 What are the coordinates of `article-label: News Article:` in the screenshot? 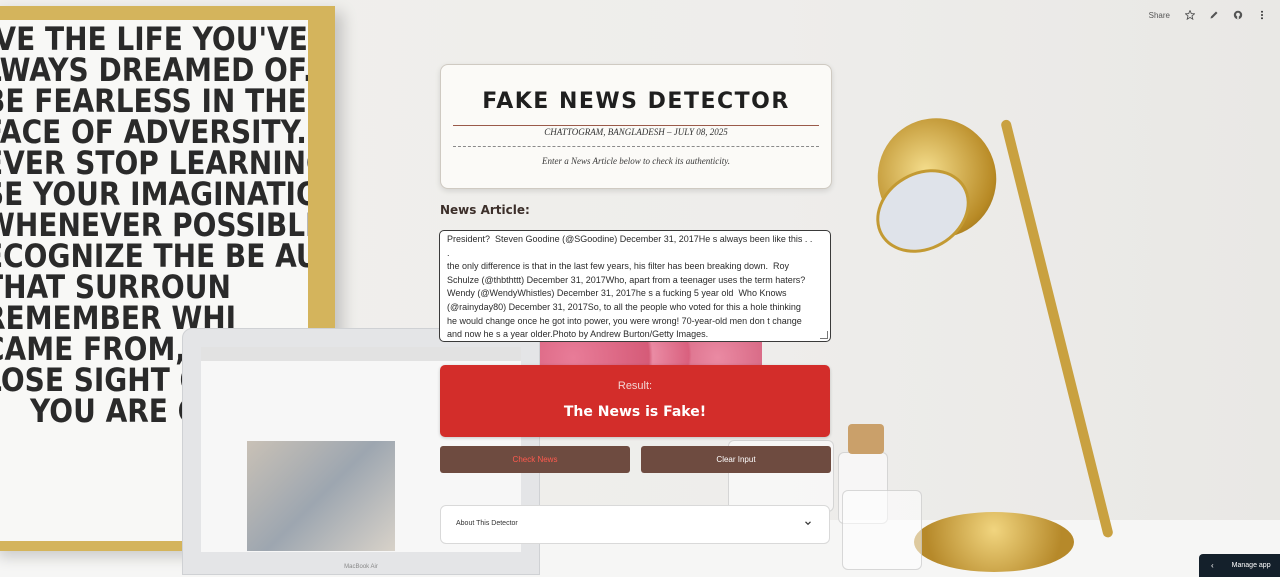 It's located at (485, 210).